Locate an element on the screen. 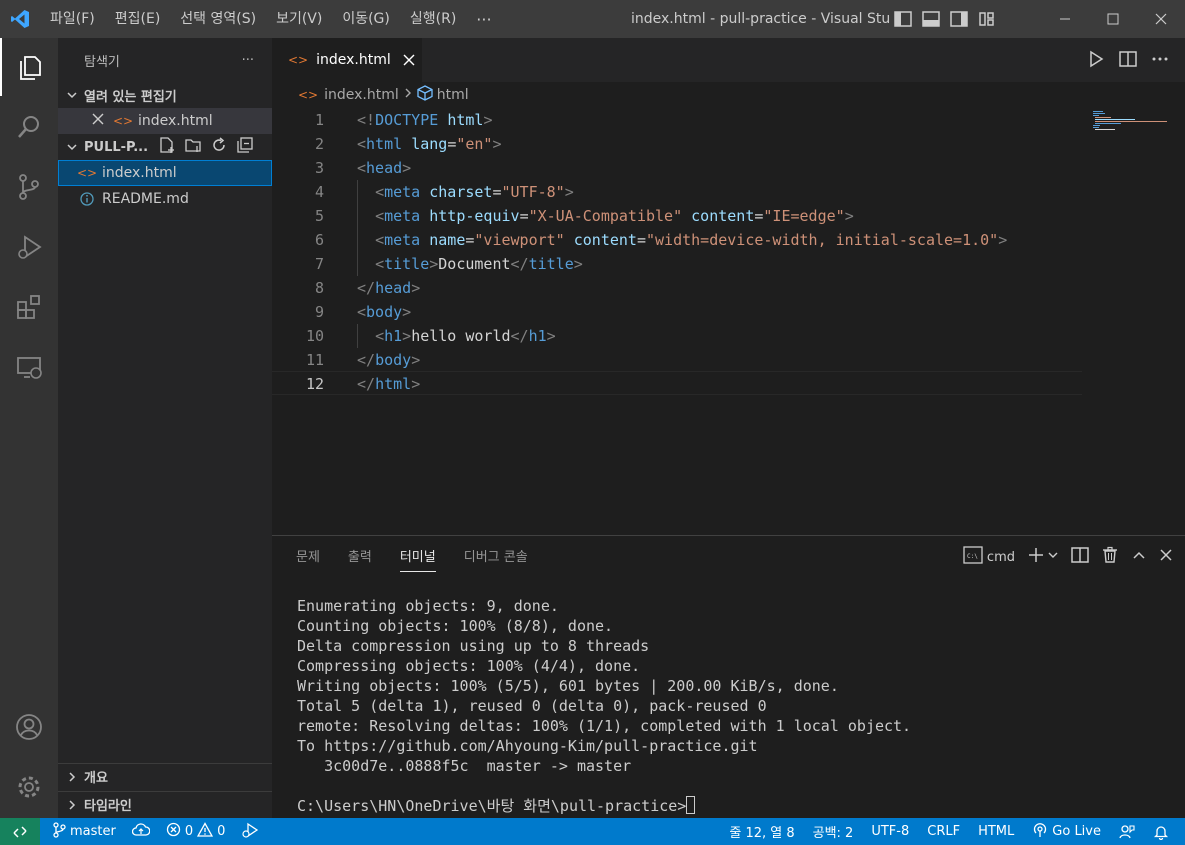  info-icon is located at coordinates (87, 199).